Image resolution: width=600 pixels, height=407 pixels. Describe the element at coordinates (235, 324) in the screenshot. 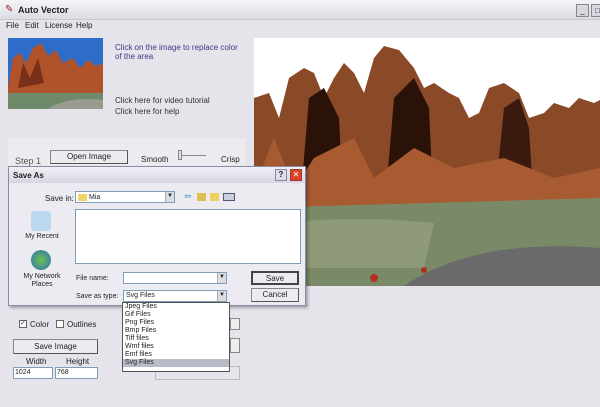

I see `spinner` at that location.